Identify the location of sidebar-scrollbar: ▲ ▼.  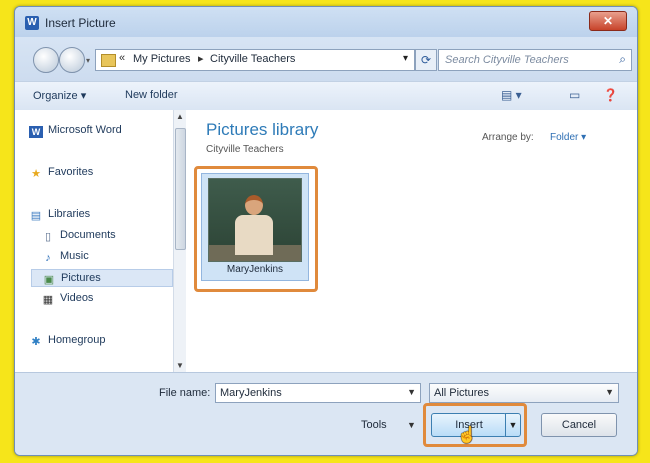
(179, 241).